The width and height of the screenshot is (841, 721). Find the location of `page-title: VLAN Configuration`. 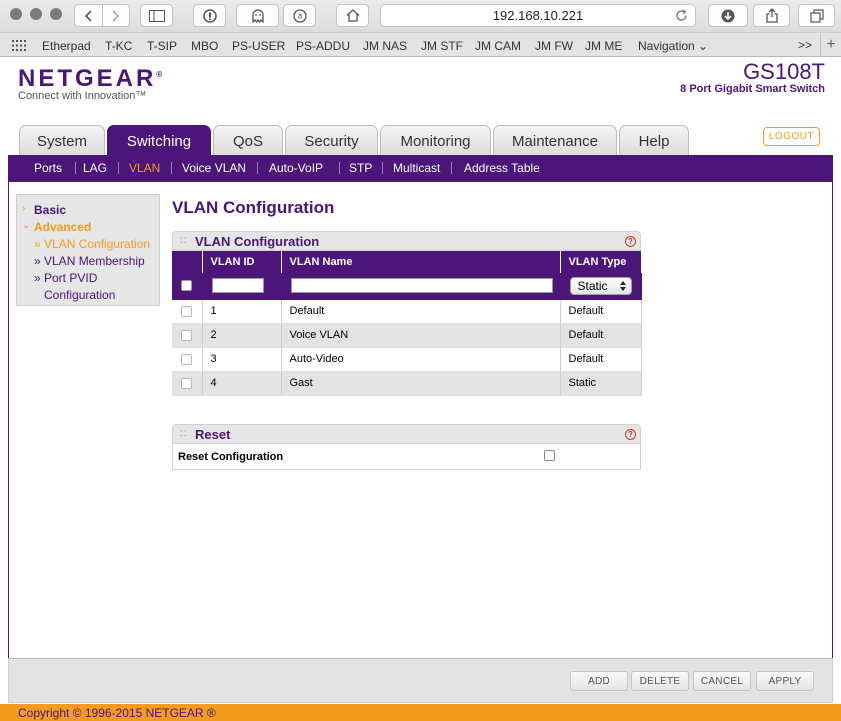

page-title: VLAN Configuration is located at coordinates (253, 207).